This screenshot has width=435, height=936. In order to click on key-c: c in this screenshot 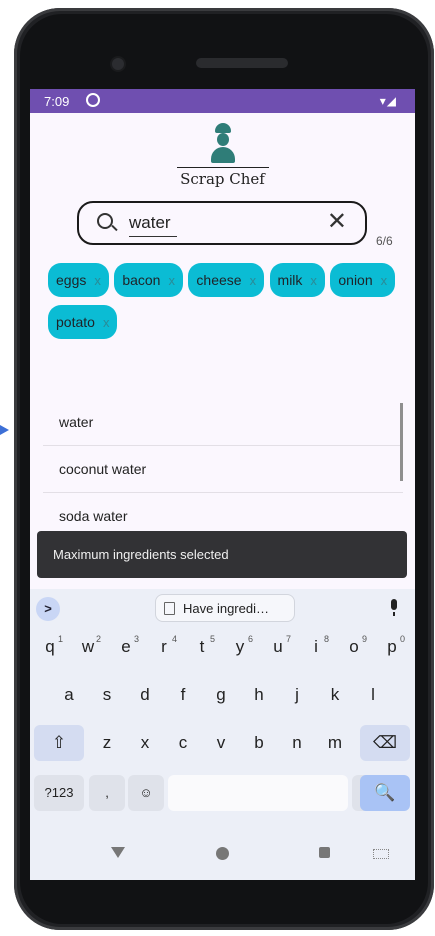, I will do `click(183, 743)`.